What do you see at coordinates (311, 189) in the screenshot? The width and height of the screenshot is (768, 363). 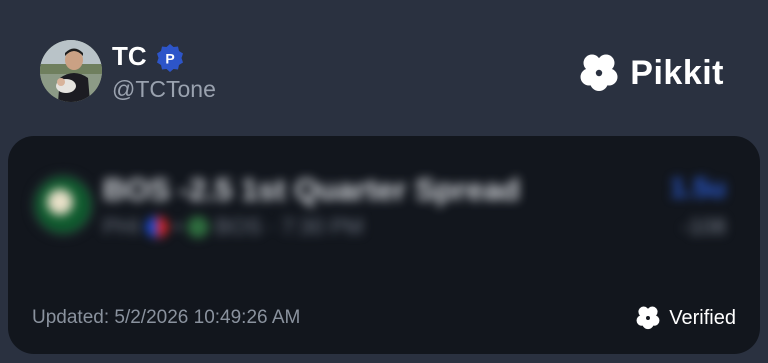 I see `bet-title: BOS -2.5 1st Quarter Spread` at bounding box center [311, 189].